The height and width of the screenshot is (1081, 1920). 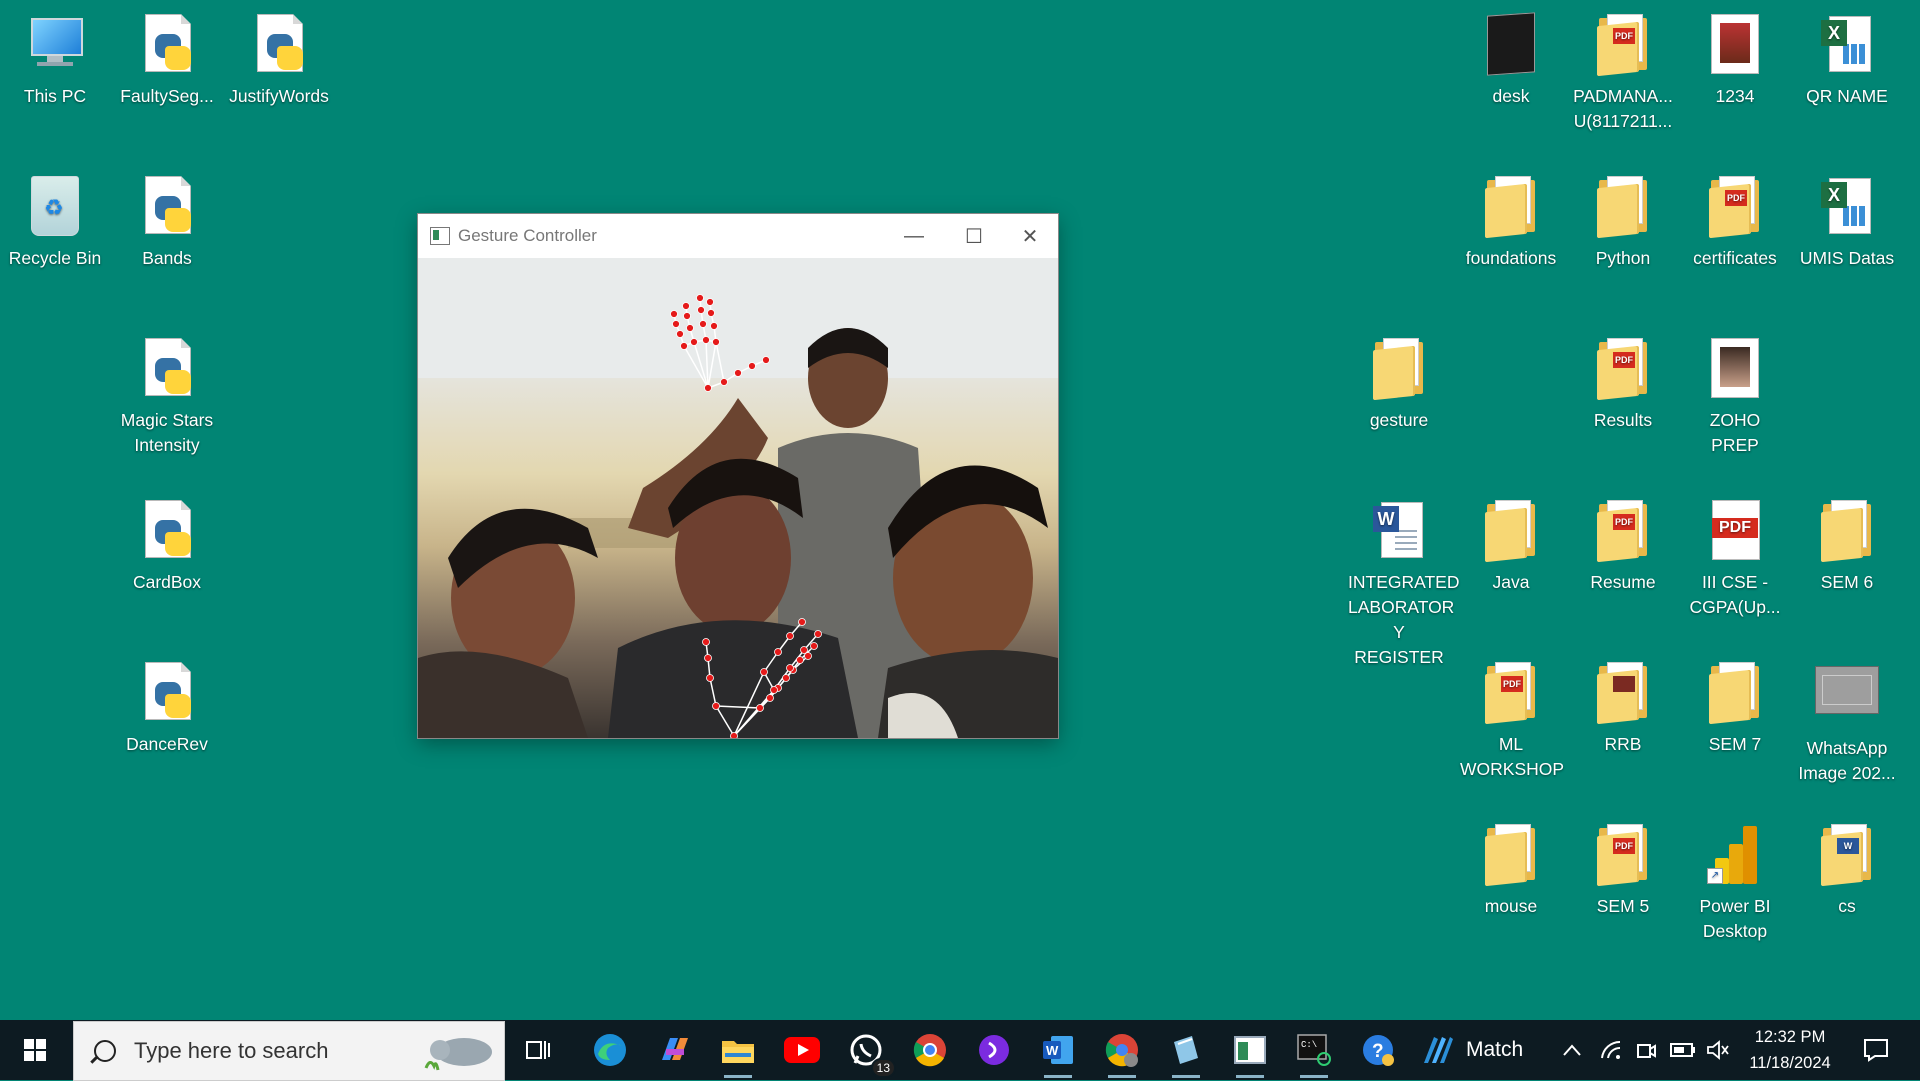 What do you see at coordinates (1847, 855) in the screenshot?
I see `folder-icon: W` at bounding box center [1847, 855].